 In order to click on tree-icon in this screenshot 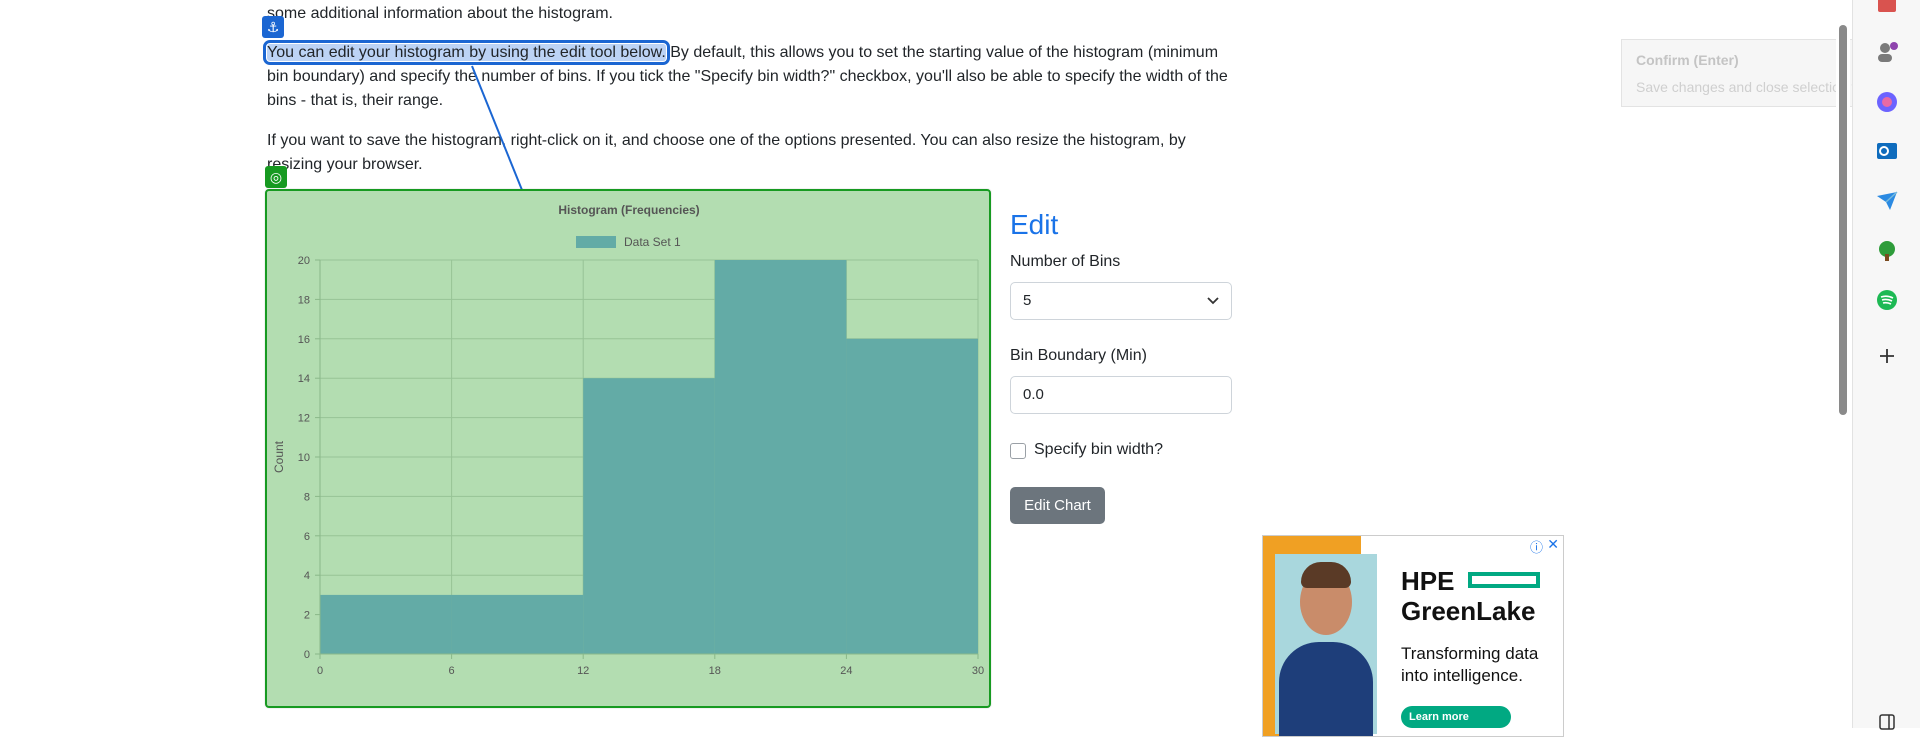, I will do `click(1887, 251)`.